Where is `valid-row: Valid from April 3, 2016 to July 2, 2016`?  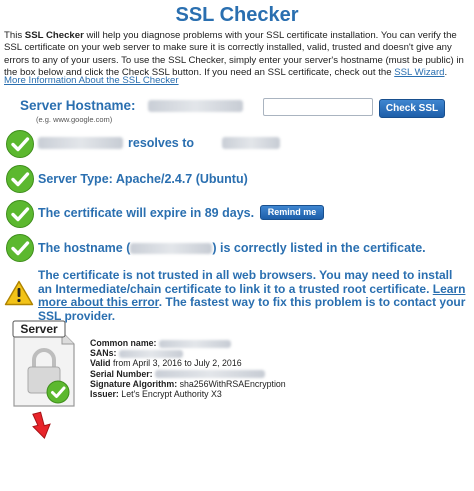
valid-row: Valid from April 3, 2016 to July 2, 2016 is located at coordinates (166, 363).